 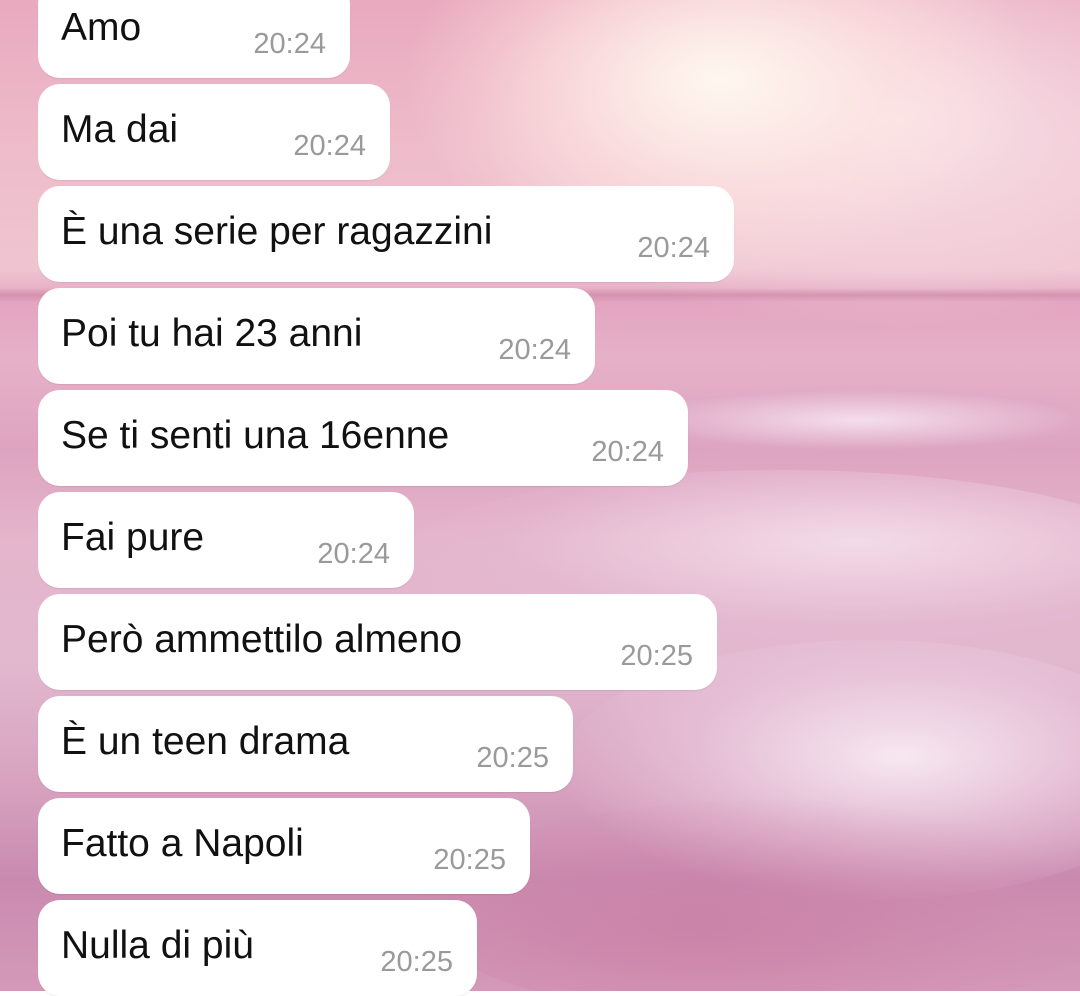 What do you see at coordinates (262, 639) in the screenshot?
I see `message-text: Però ammettilo almeno` at bounding box center [262, 639].